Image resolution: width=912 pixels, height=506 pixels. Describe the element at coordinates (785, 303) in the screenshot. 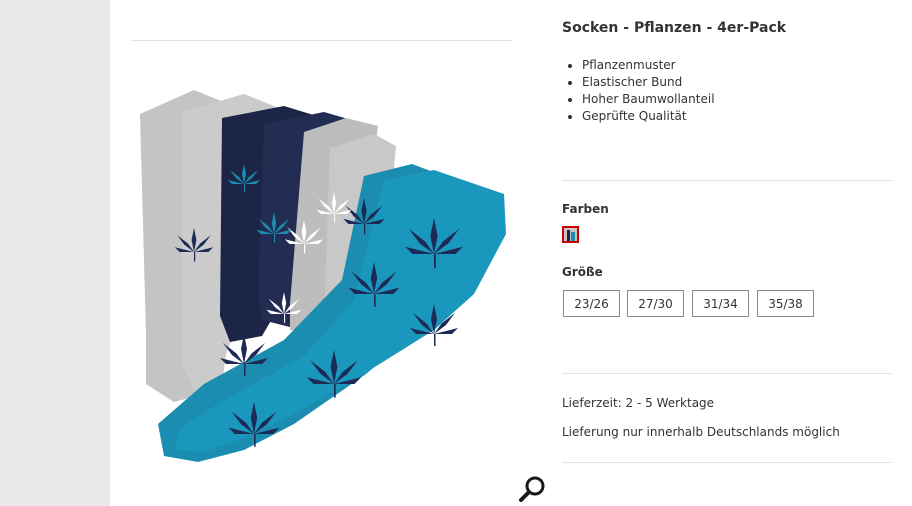

I see `size-option-35-38: 35/38` at that location.